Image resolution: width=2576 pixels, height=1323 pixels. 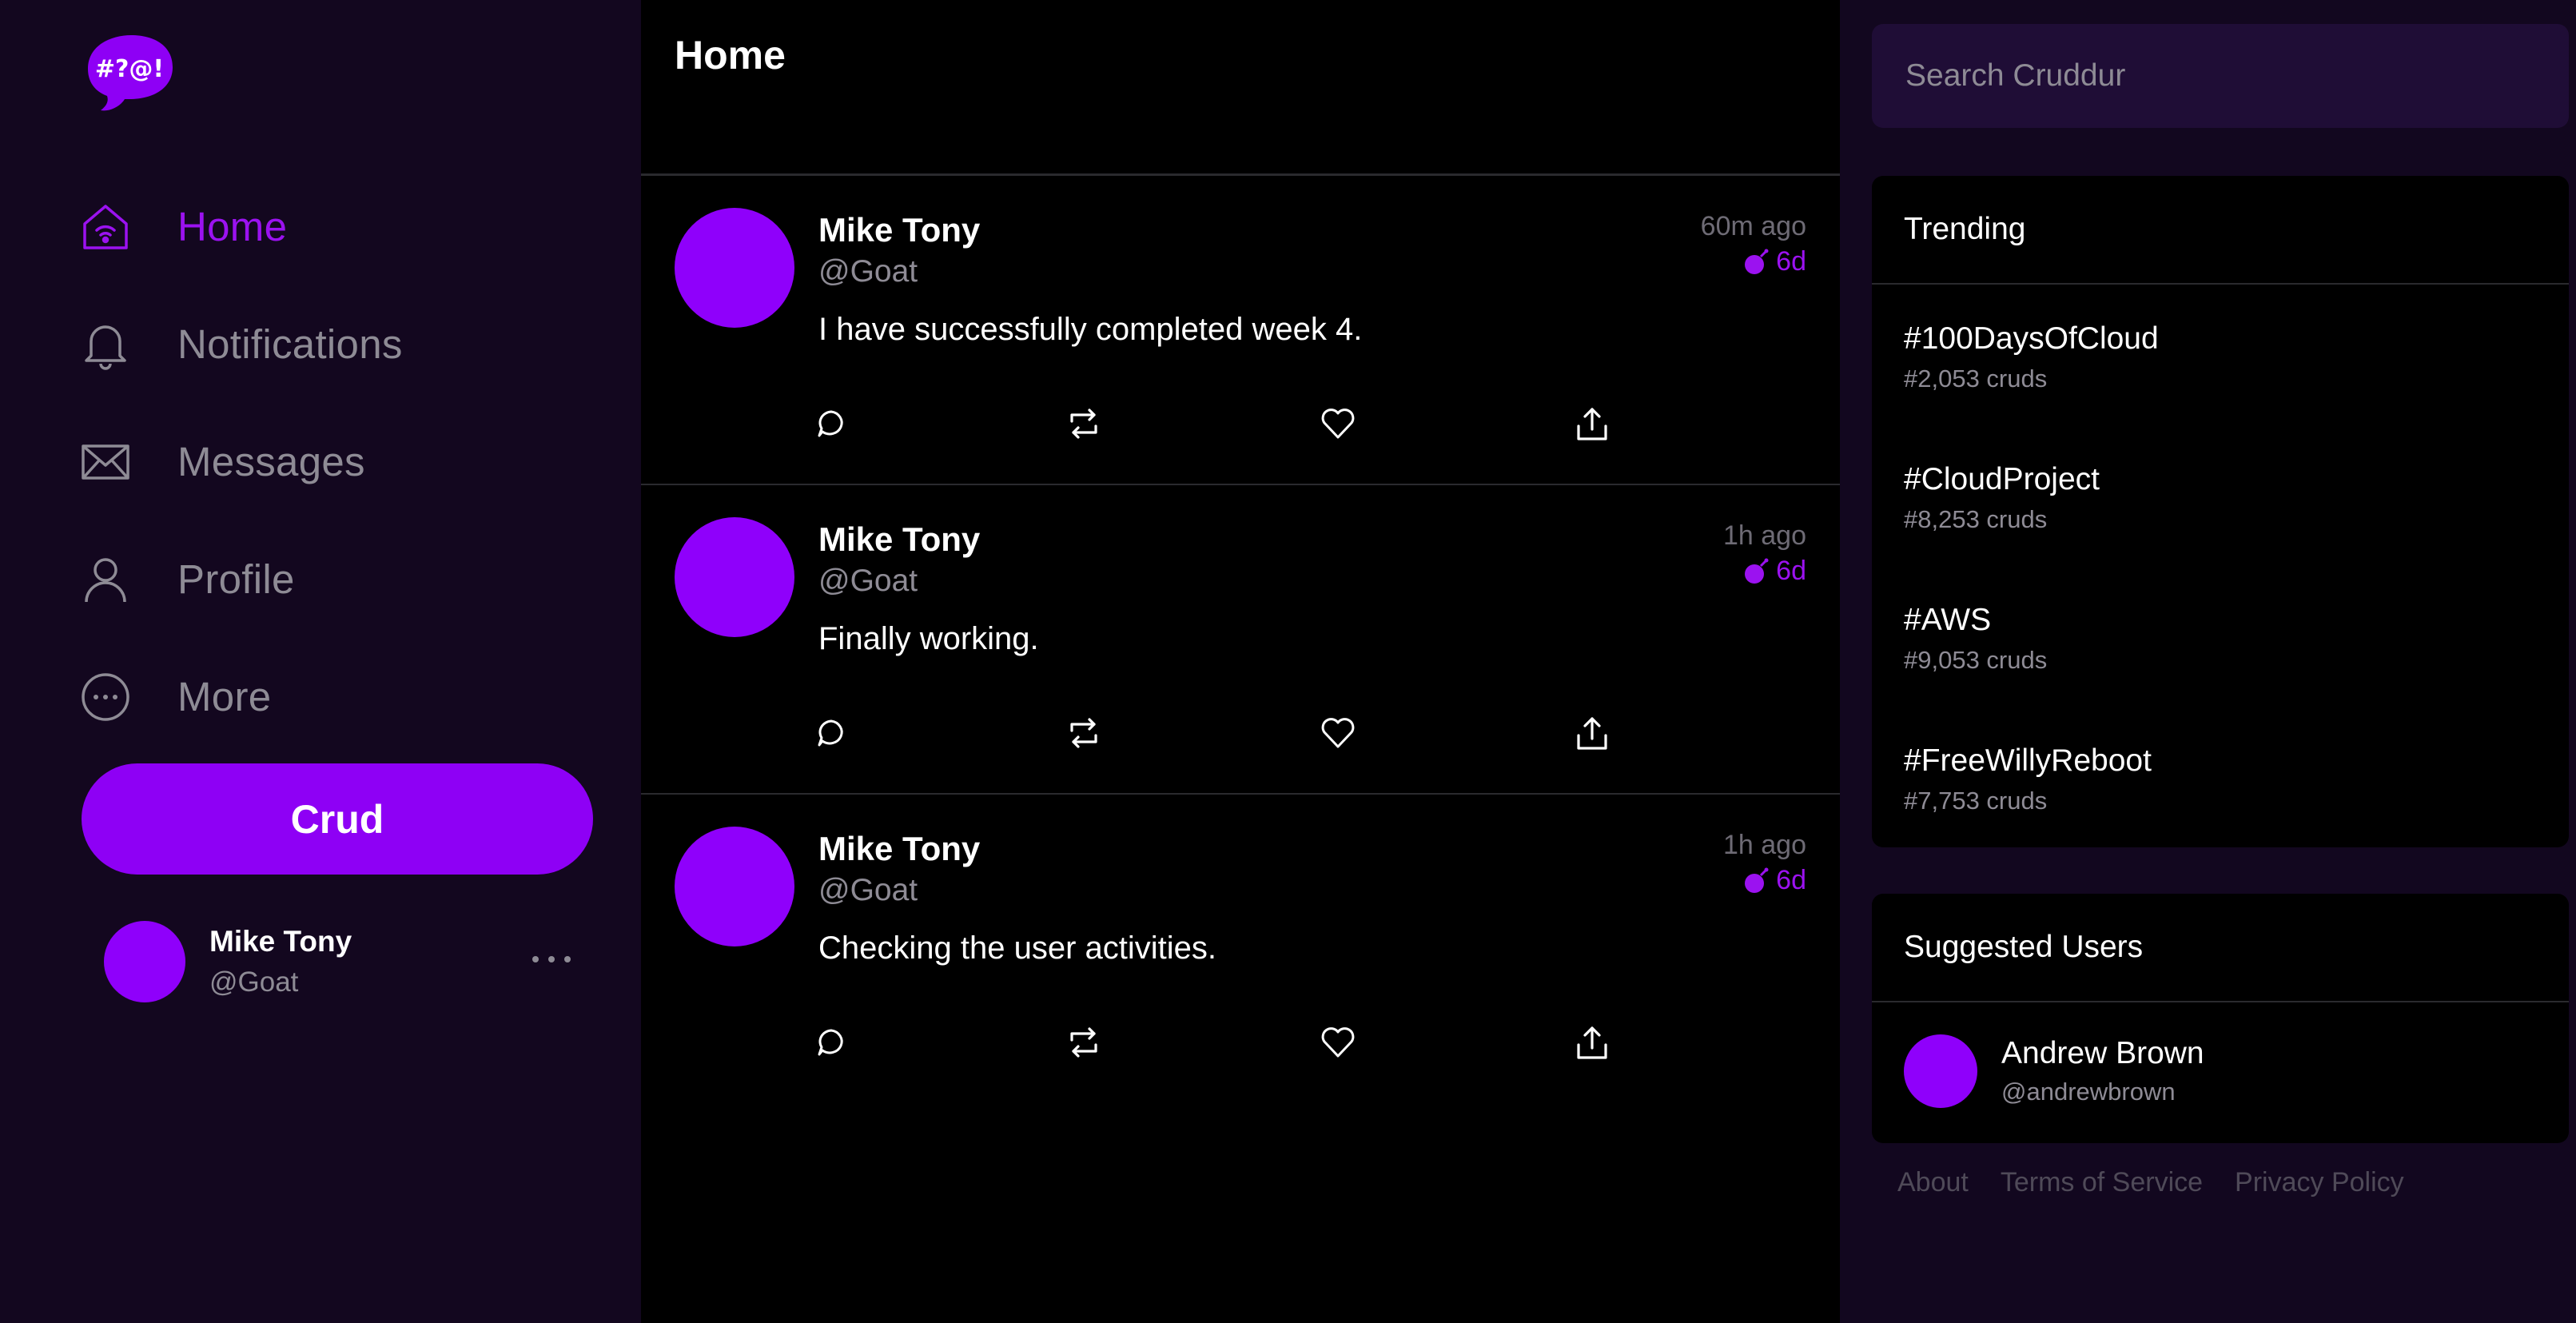 What do you see at coordinates (2220, 1071) in the screenshot?
I see `suggested-user: Andrew Brown @andrewbrown` at bounding box center [2220, 1071].